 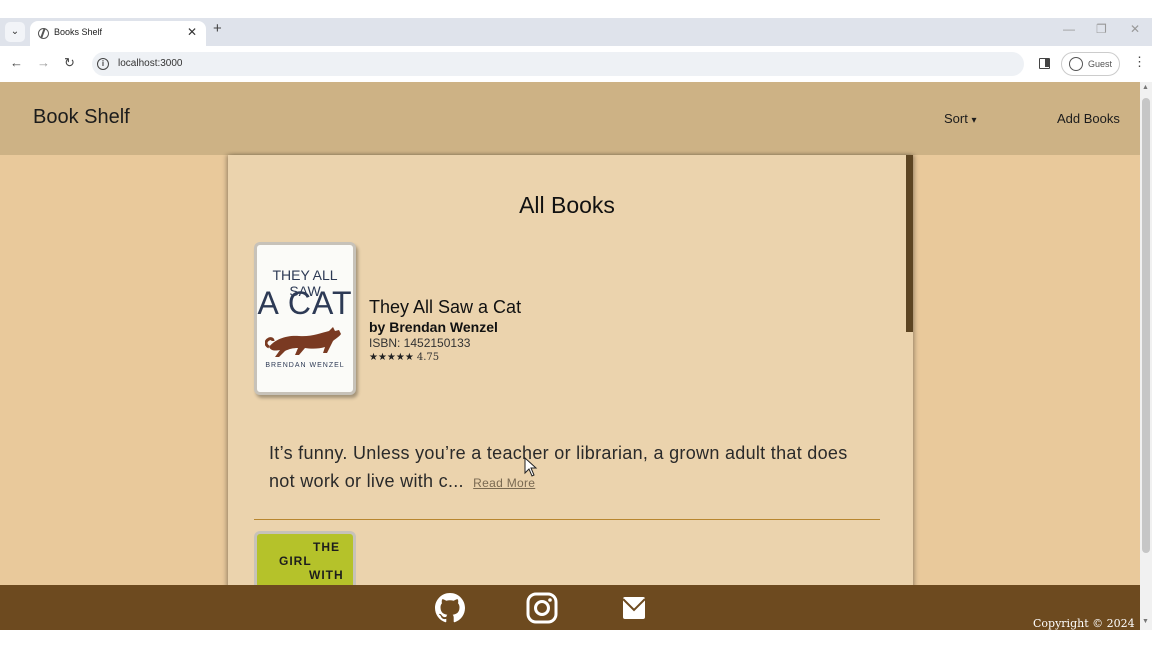 I want to click on profile-button: Guest, so click(x=1090, y=64).